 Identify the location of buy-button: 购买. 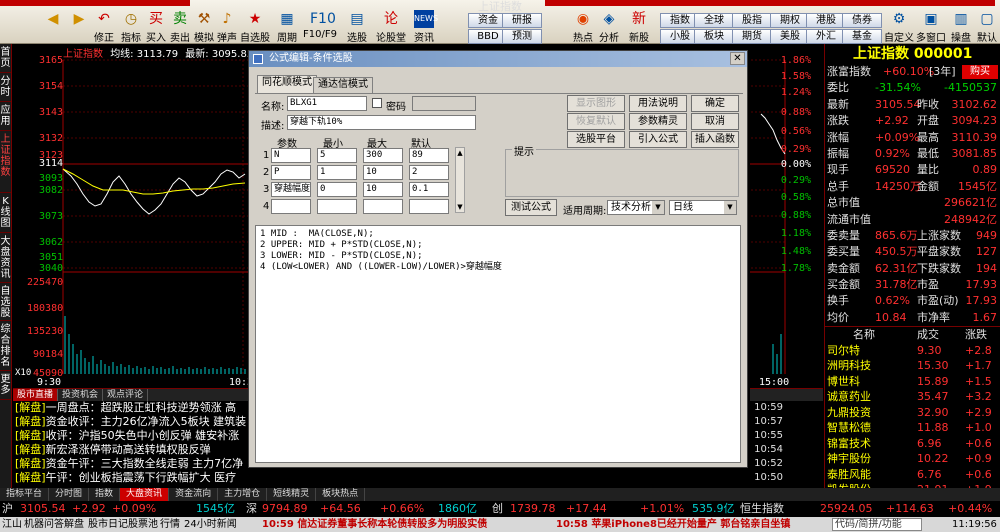
(980, 72).